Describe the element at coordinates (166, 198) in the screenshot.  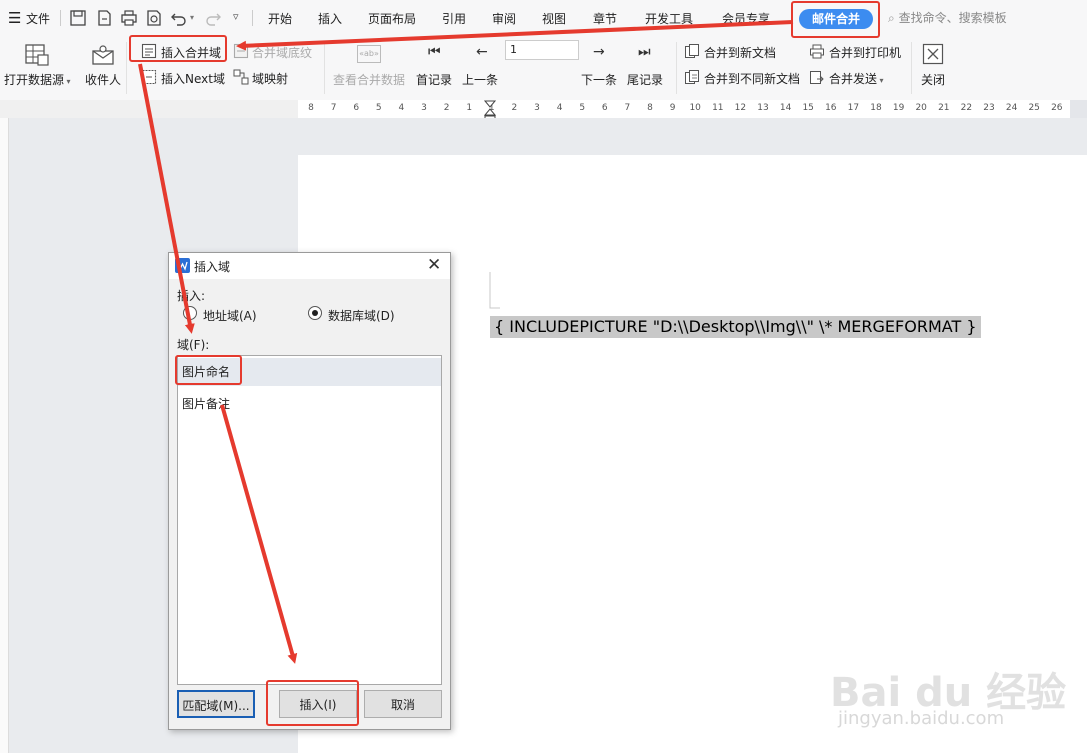
I see `arrow-to-field-list` at that location.